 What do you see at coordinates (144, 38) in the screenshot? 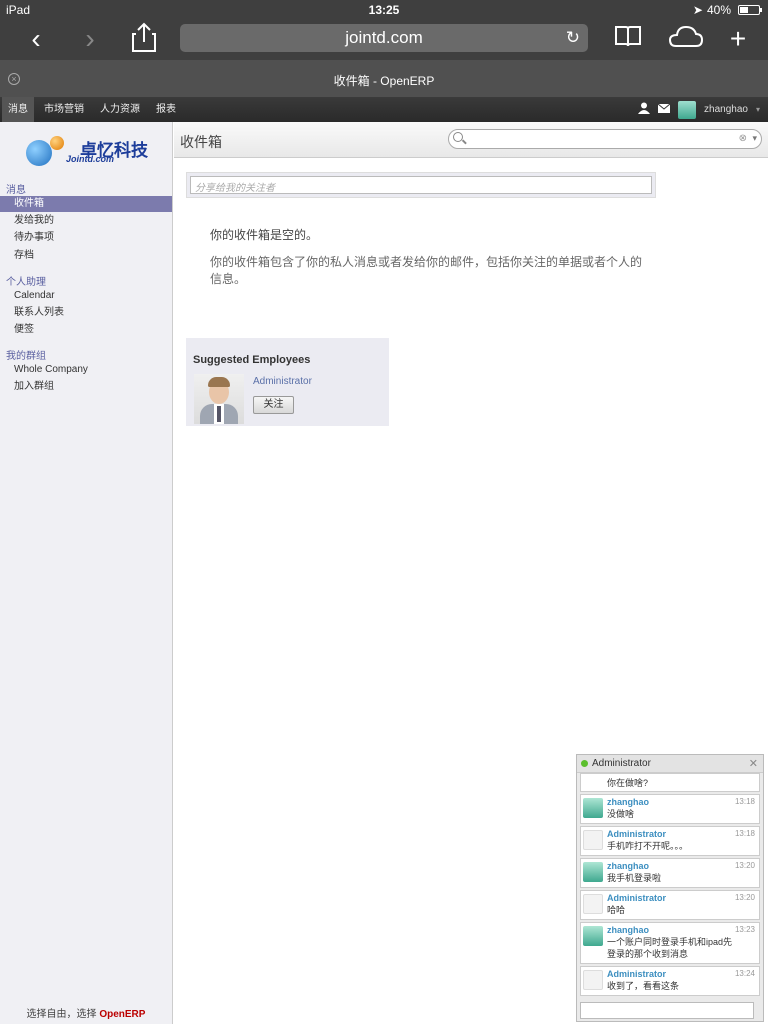
I see `share-icon` at bounding box center [144, 38].